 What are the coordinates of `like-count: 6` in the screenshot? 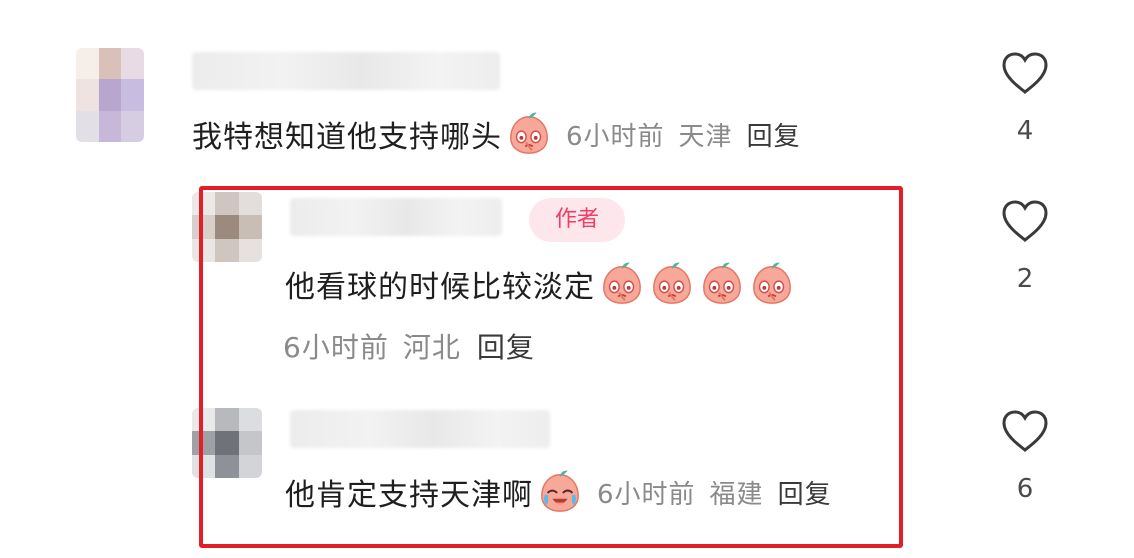 It's located at (1025, 489).